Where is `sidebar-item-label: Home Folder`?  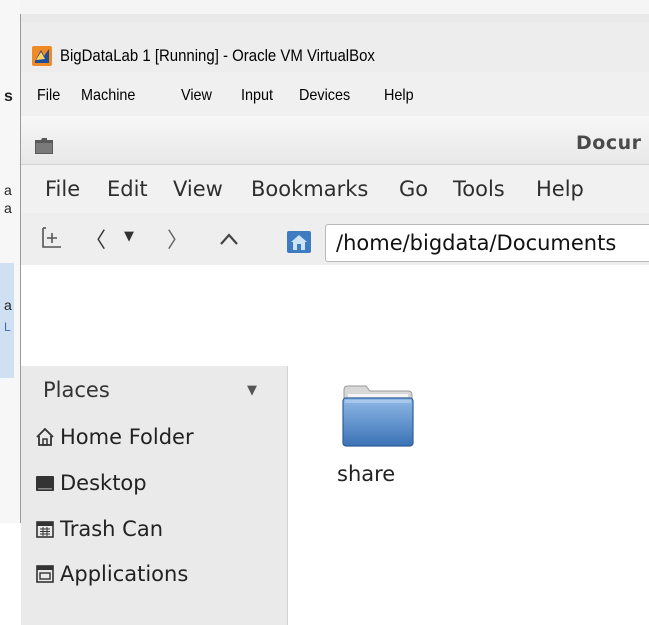 sidebar-item-label: Home Folder is located at coordinates (127, 437).